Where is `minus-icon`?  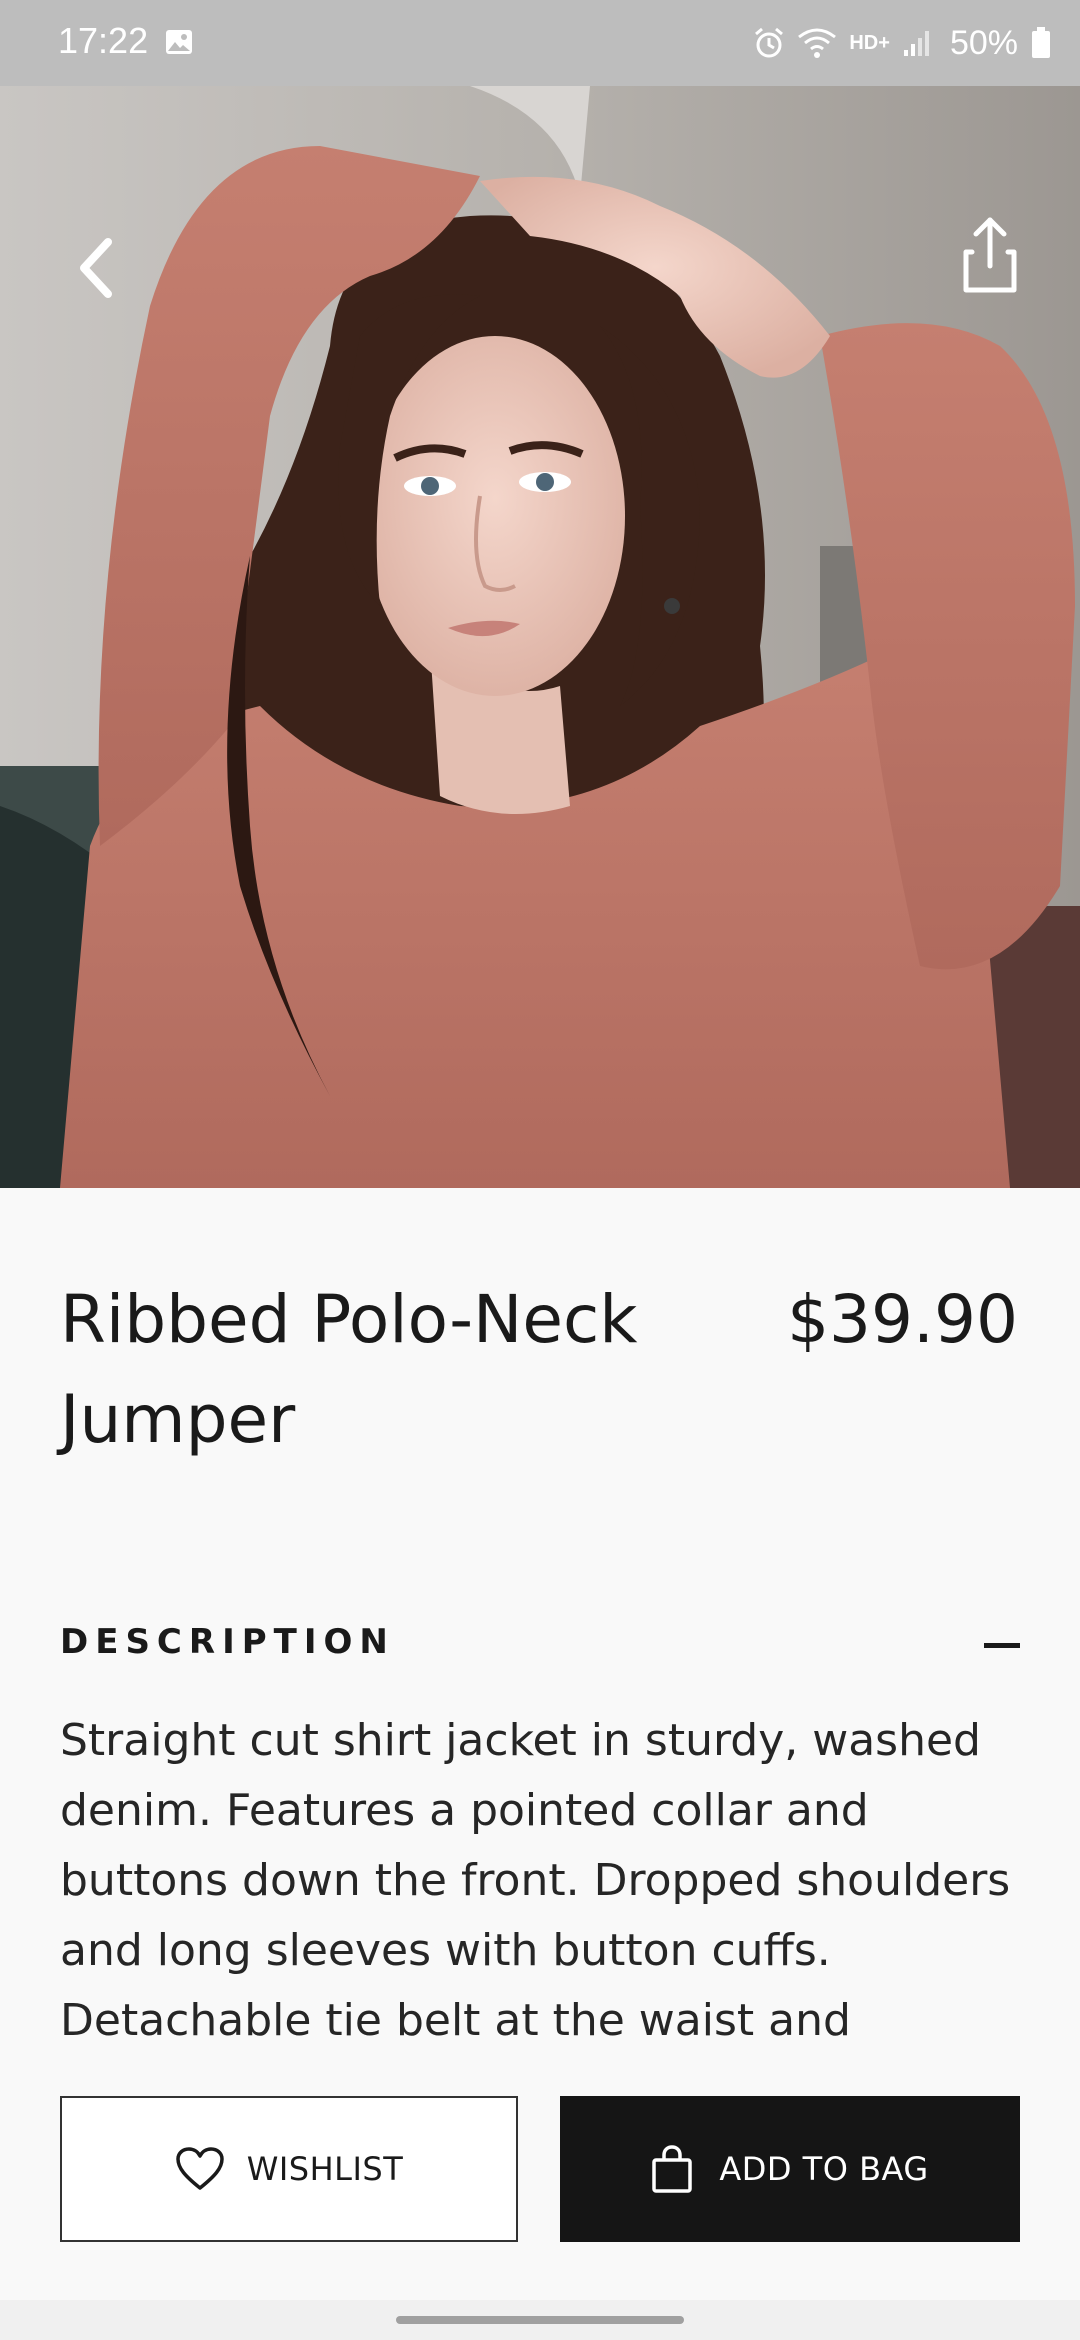
minus-icon is located at coordinates (1002, 1645).